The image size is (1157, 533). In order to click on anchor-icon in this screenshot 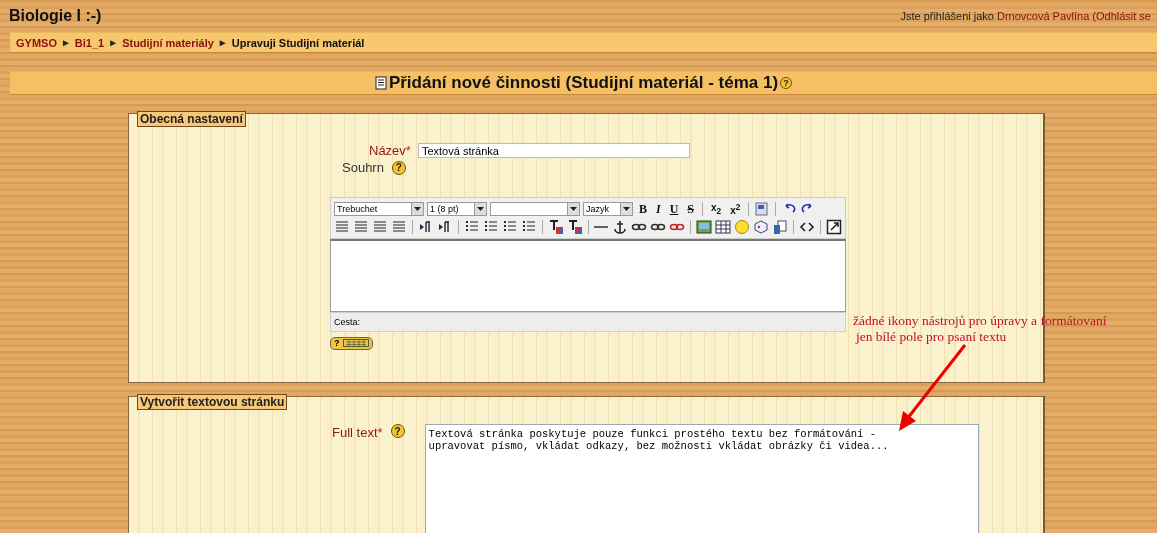, I will do `click(620, 227)`.